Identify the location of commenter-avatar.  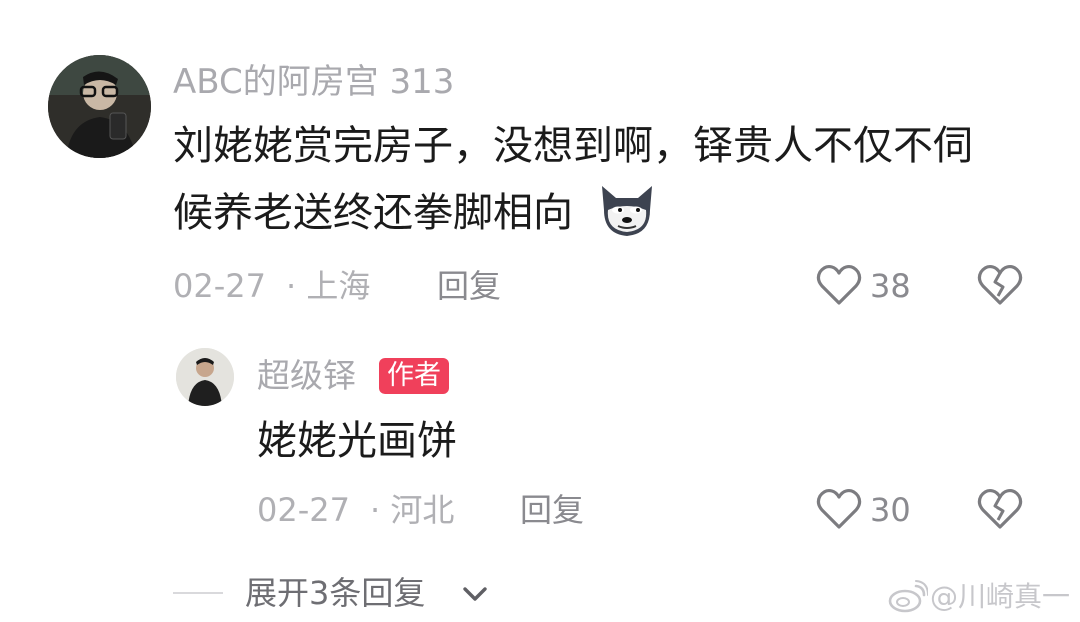
(99, 106).